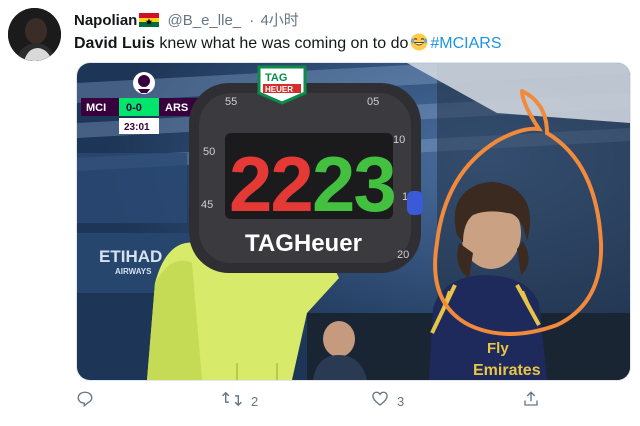 The width and height of the screenshot is (640, 426). I want to click on dial-number: 45, so click(207, 205).